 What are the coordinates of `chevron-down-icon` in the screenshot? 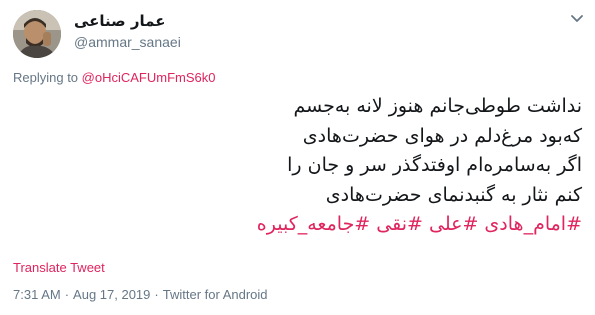 It's located at (577, 19).